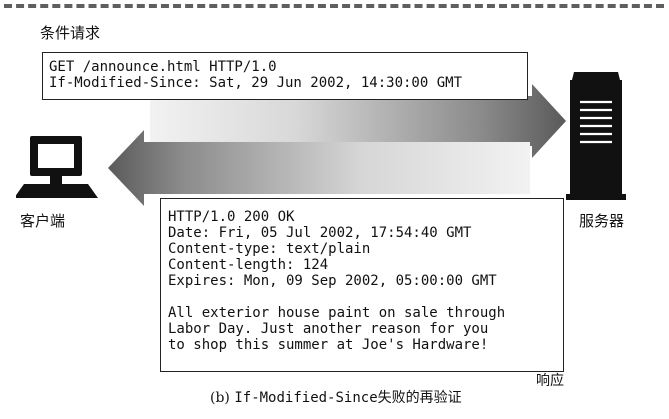 The width and height of the screenshot is (669, 419). I want to click on response-blank-line, so click(365, 297).